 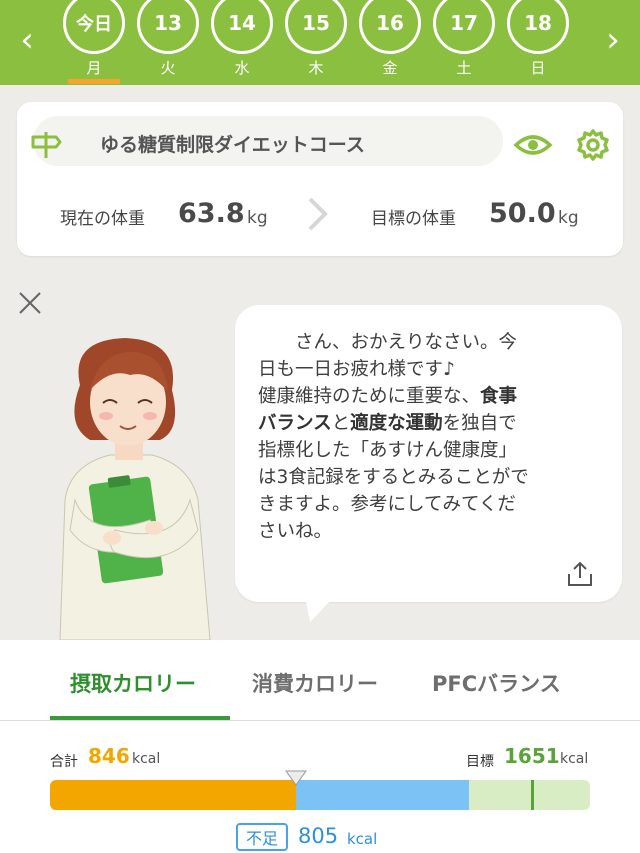 I want to click on calorie-progress-bar, so click(x=320, y=795).